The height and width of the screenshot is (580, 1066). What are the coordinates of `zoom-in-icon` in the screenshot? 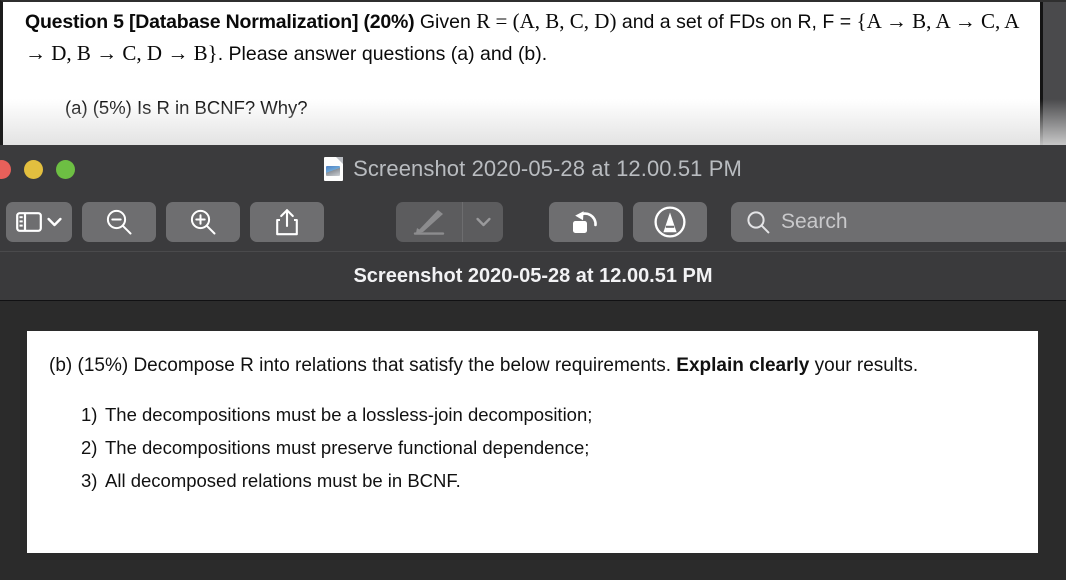 It's located at (203, 222).